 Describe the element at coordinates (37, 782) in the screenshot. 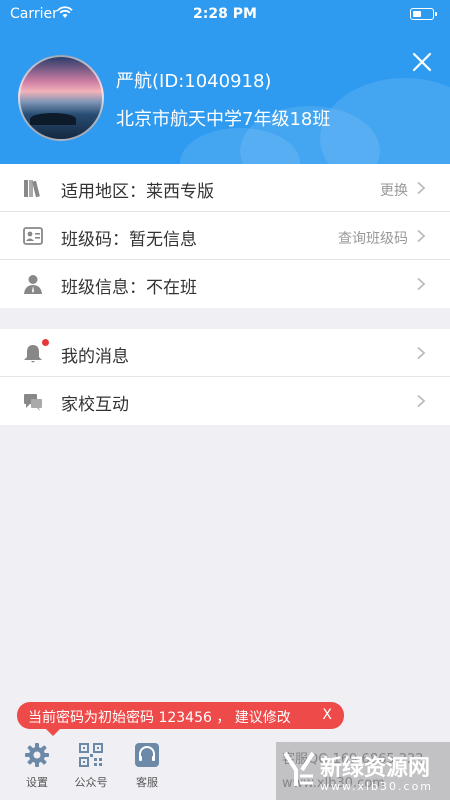

I see `tab-settings-label: 设置` at that location.